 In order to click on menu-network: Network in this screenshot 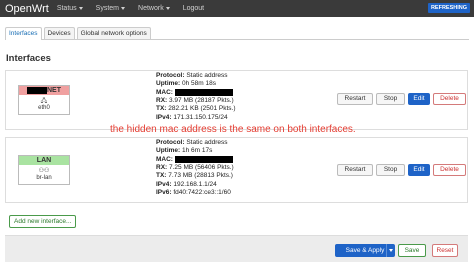, I will do `click(154, 8)`.